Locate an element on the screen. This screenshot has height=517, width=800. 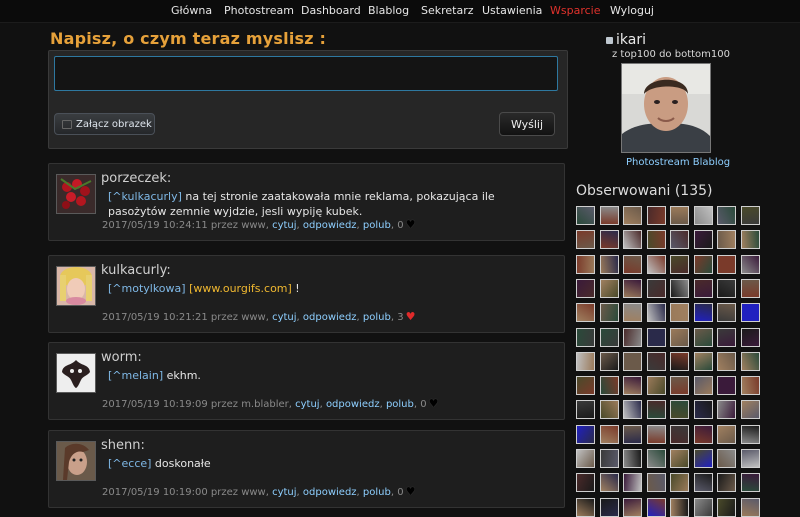
nav-dashboard: Dashboard is located at coordinates (331, 10).